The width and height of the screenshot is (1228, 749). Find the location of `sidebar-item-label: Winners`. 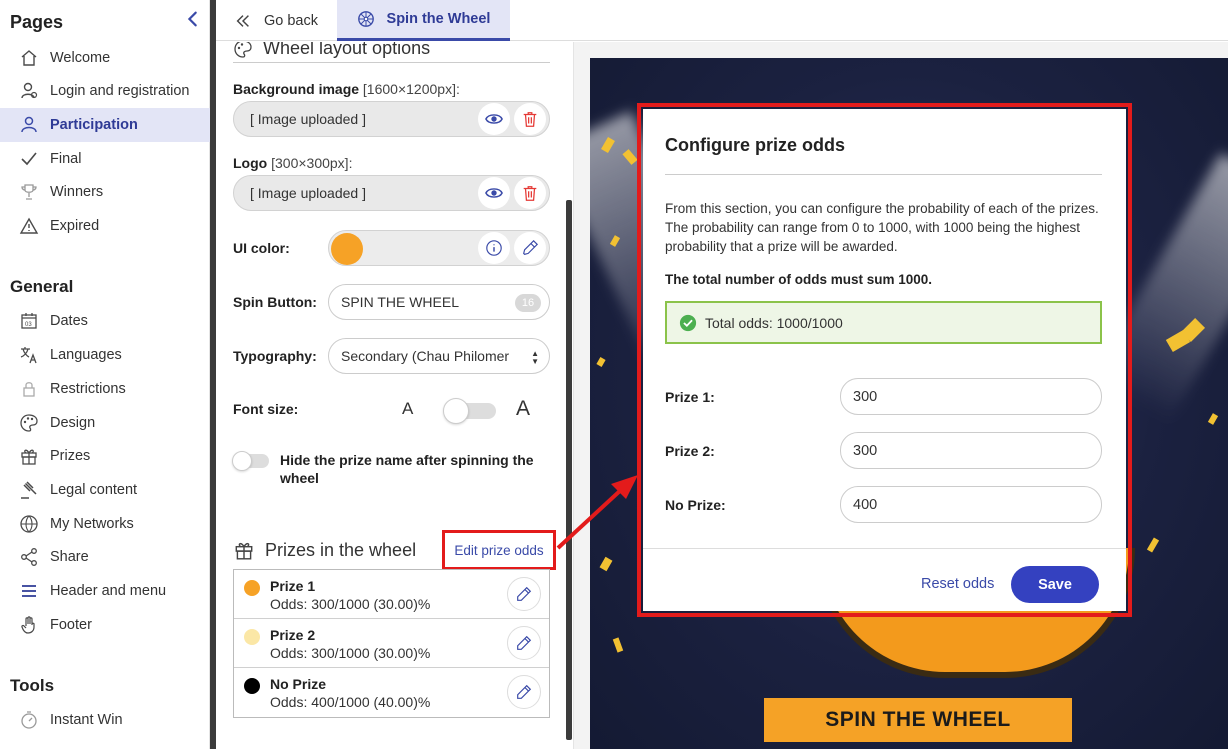

sidebar-item-label: Winners is located at coordinates (77, 192).